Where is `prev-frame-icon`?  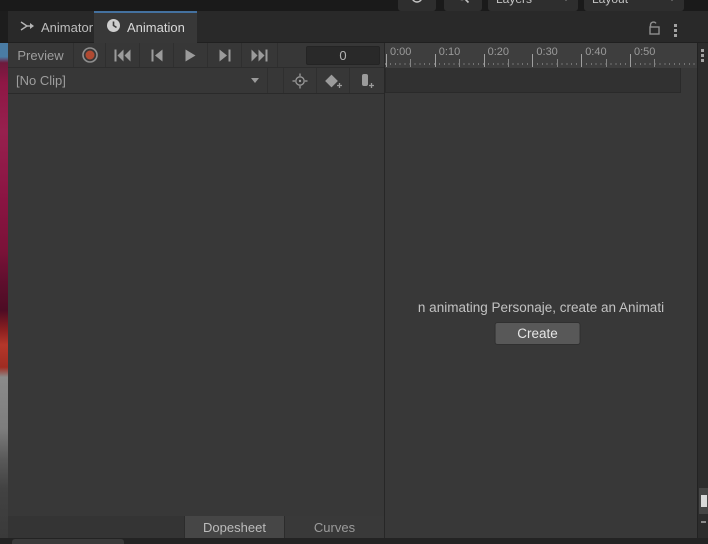
prev-frame-icon is located at coordinates (157, 55).